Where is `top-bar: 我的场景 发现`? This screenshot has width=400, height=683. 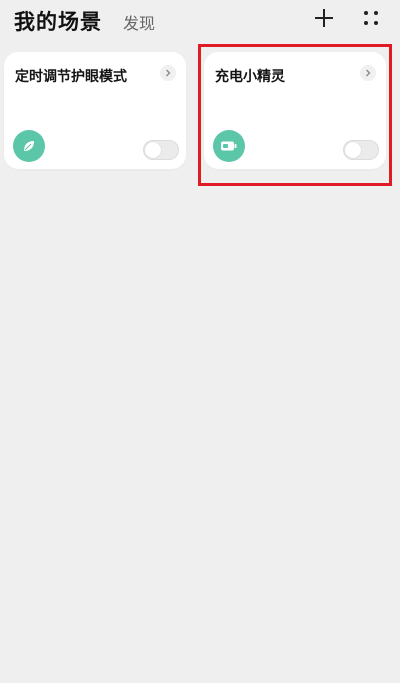 top-bar: 我的场景 发现 is located at coordinates (200, 21).